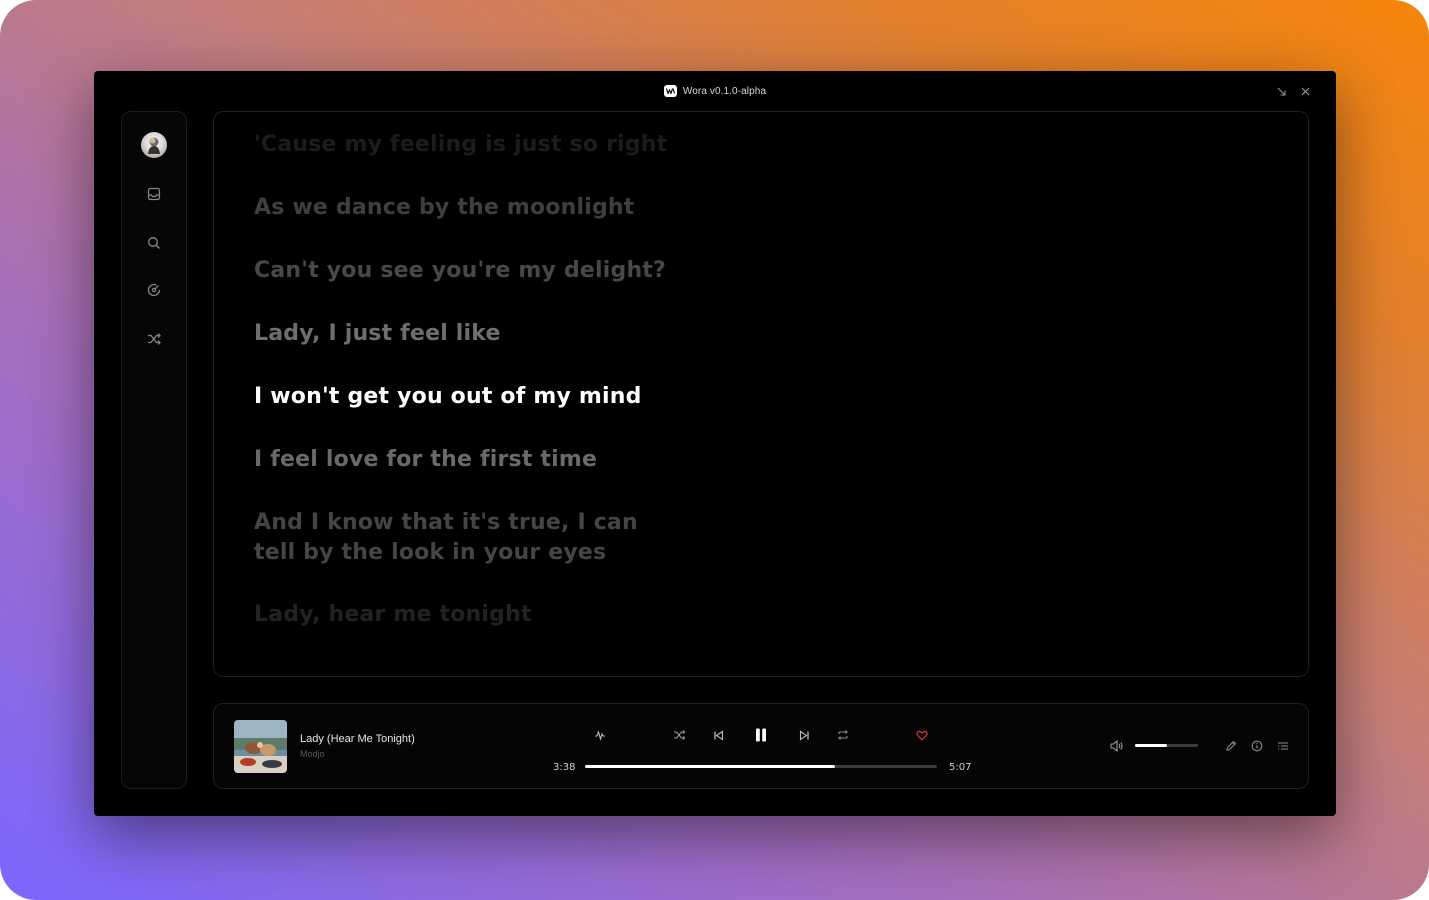  What do you see at coordinates (1151, 745) in the screenshot?
I see `volume-fill` at bounding box center [1151, 745].